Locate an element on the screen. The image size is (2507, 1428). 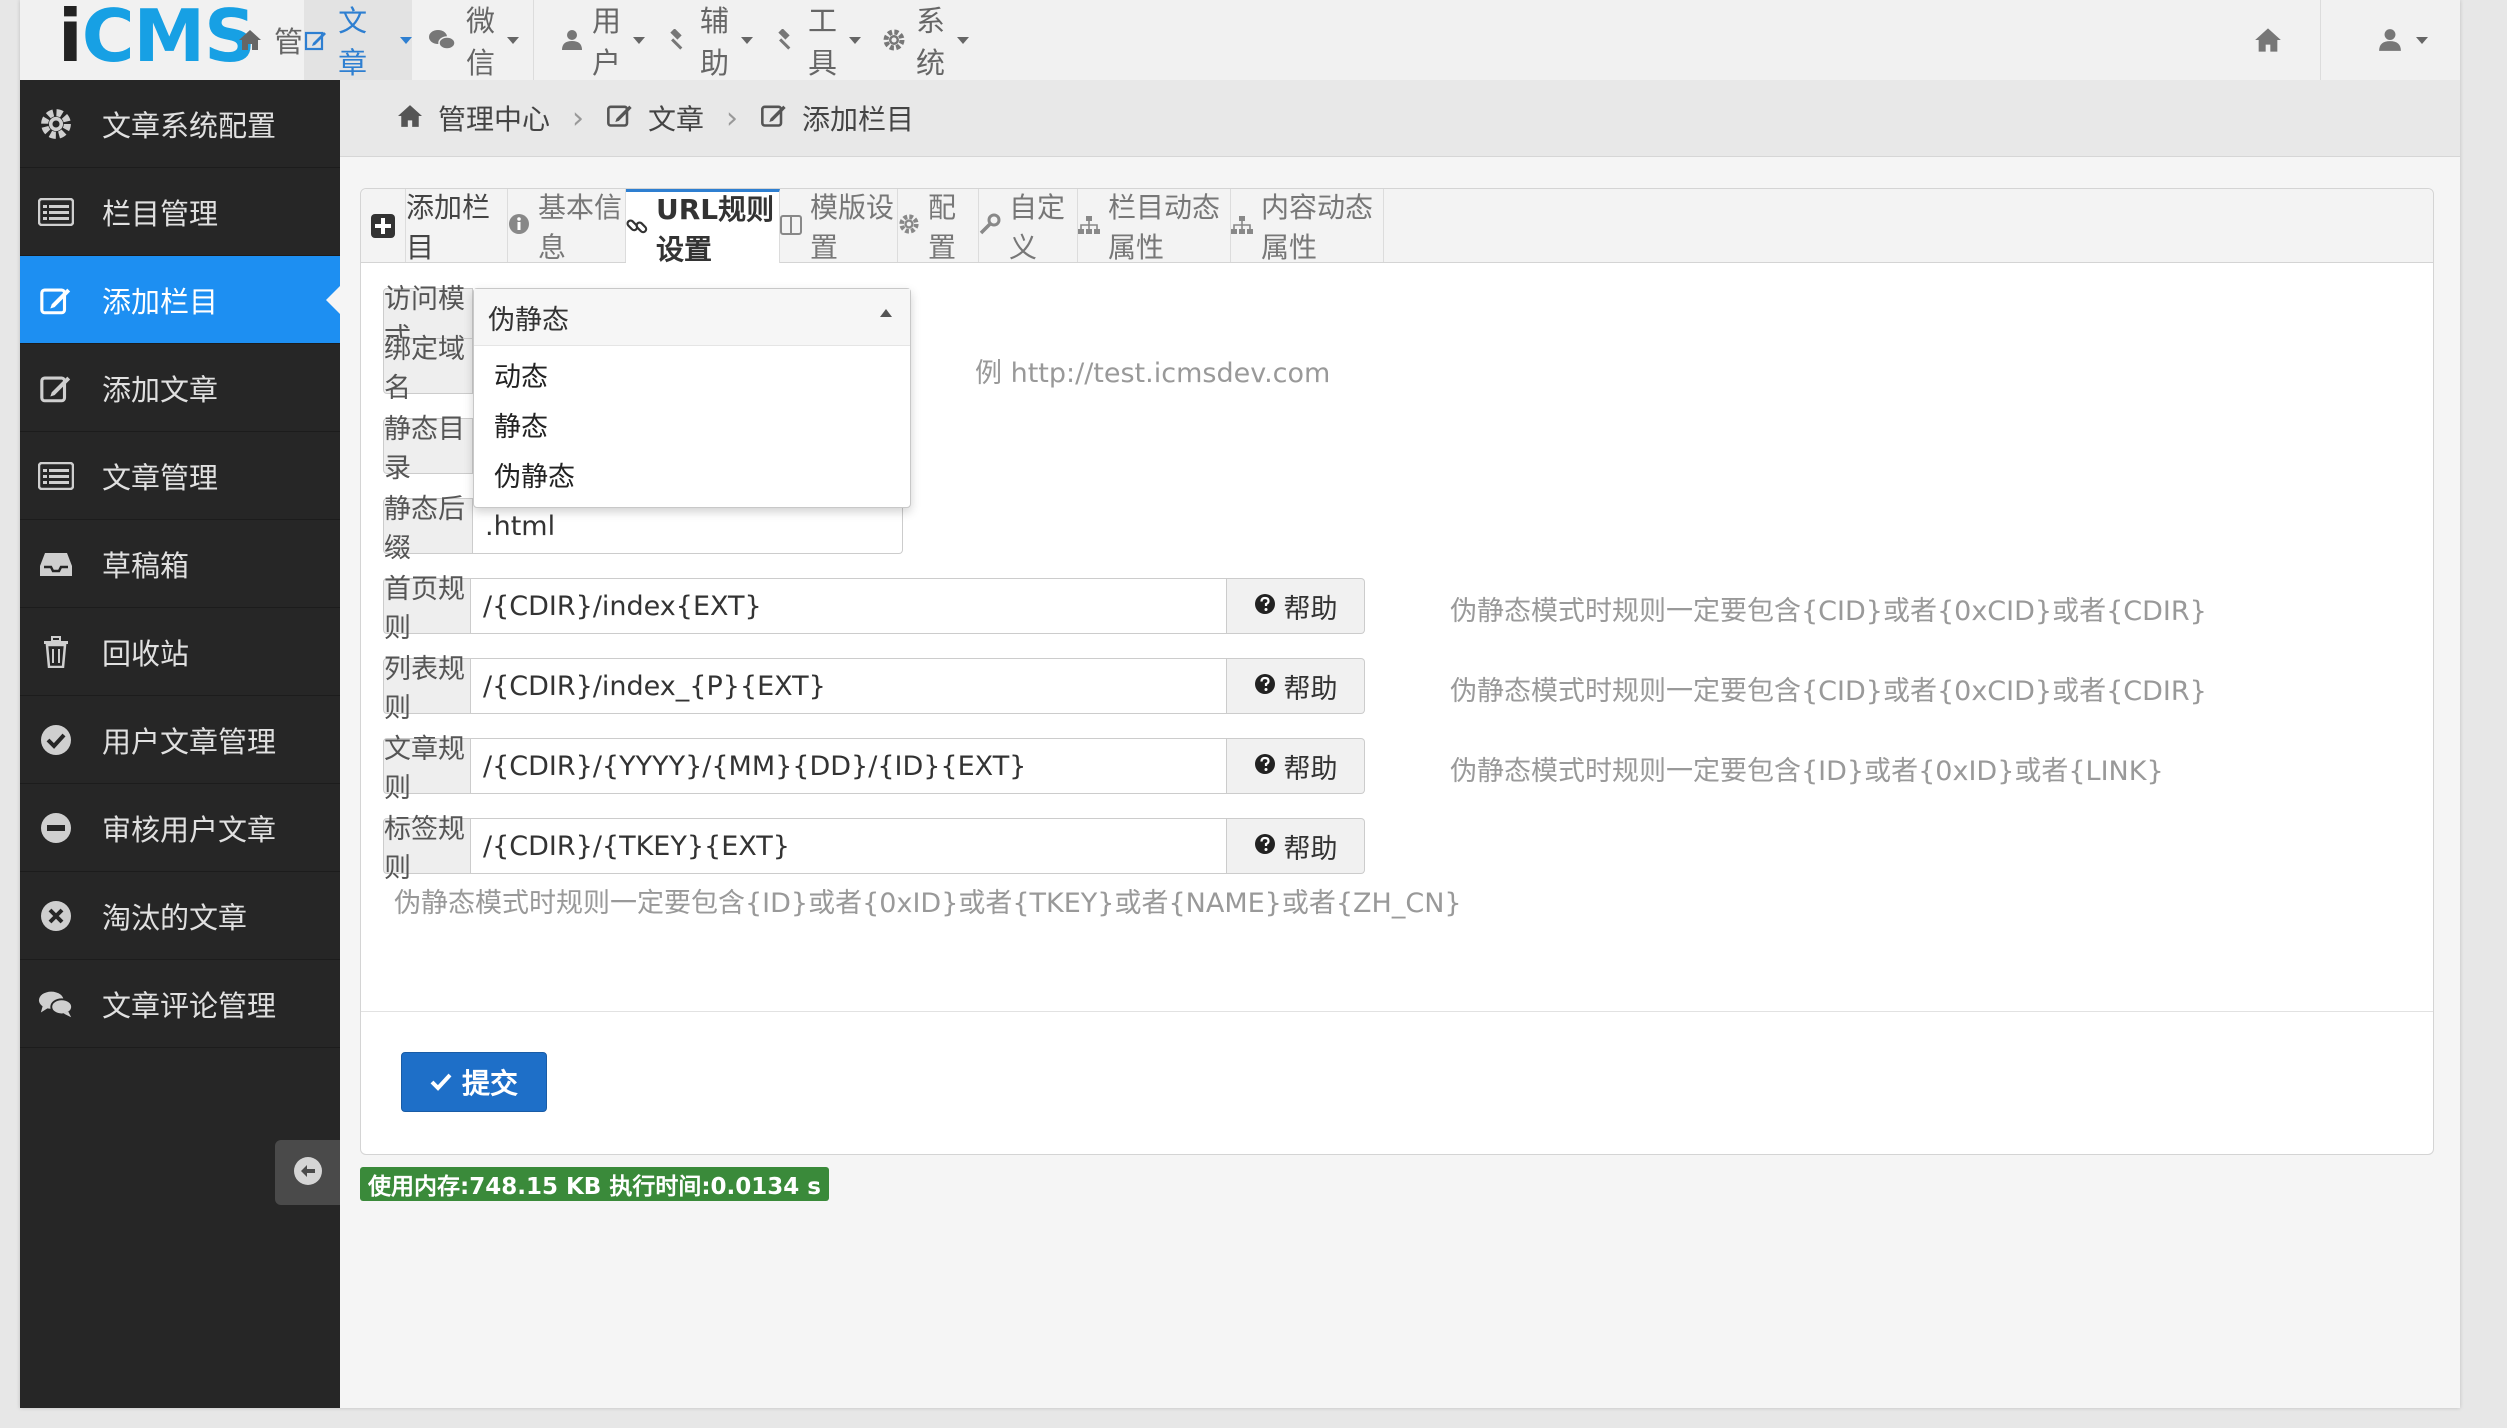
access-mode-option-pseudo-static: 伪静态 is located at coordinates (534, 474).